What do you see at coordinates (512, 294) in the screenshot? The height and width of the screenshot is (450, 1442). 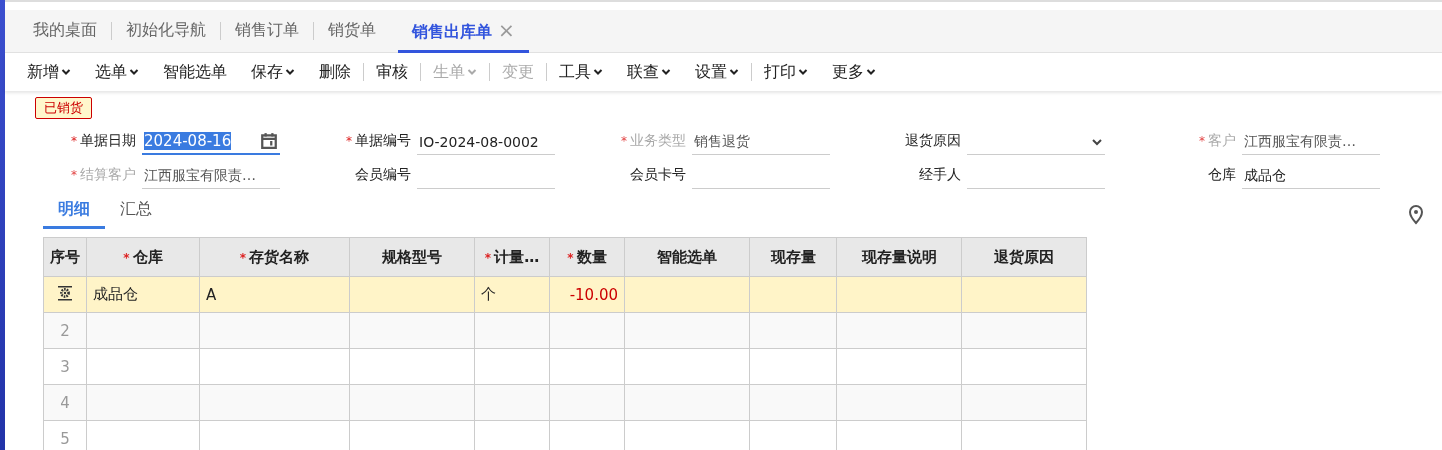 I see `table-cell: 个` at bounding box center [512, 294].